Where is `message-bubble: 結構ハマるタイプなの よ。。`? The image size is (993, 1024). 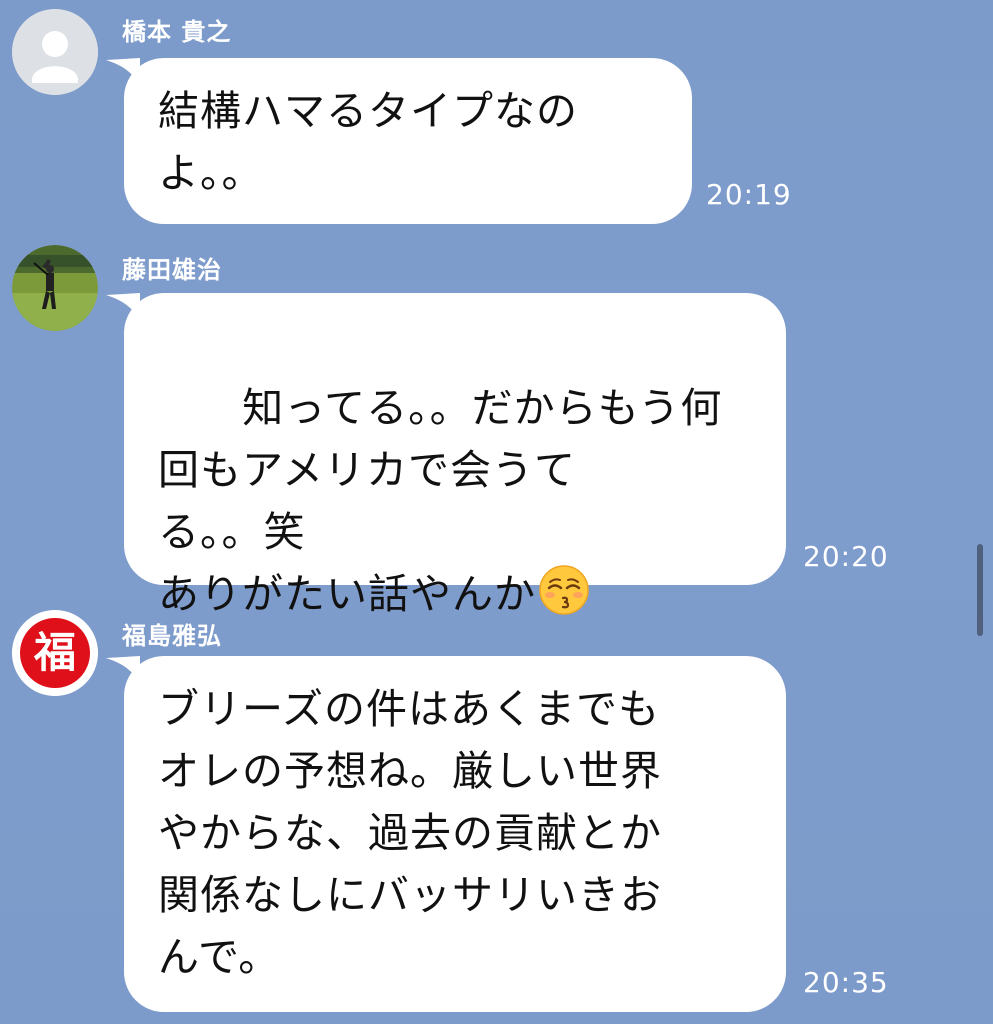 message-bubble: 結構ハマるタイプなの よ。。 is located at coordinates (408, 141).